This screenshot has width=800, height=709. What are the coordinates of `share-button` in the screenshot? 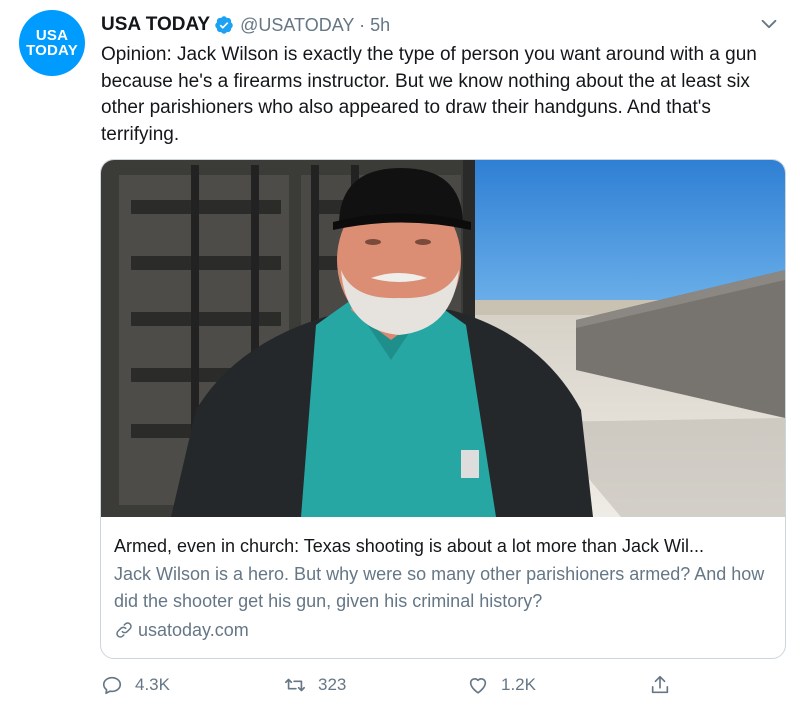 It's located at (666, 685).